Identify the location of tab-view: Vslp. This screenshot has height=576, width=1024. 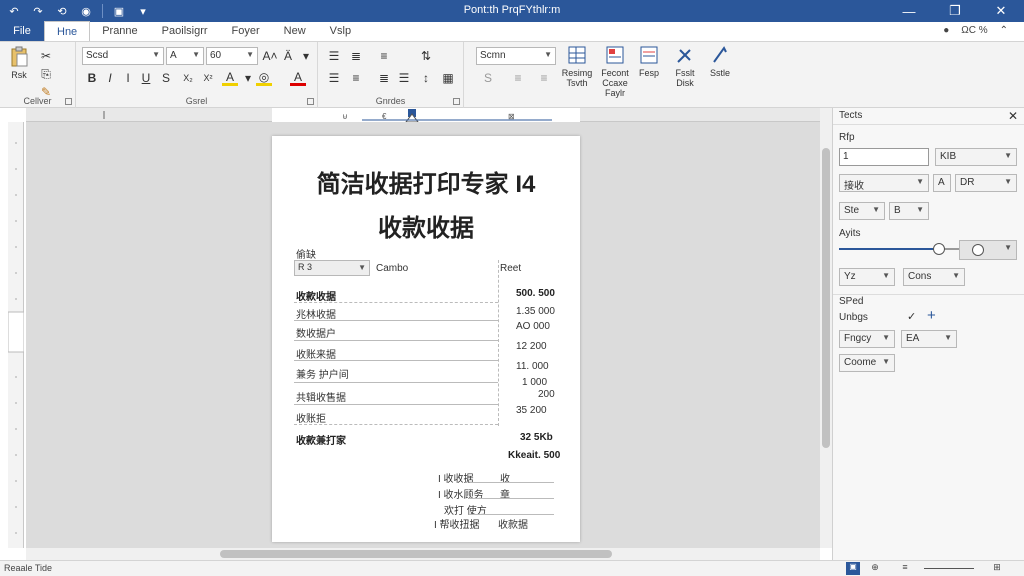
(340, 31).